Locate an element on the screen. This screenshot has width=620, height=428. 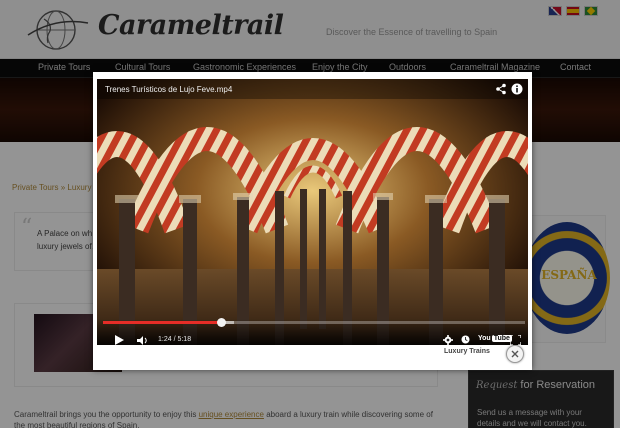
video-caption: Luxury Trains is located at coordinates (467, 351).